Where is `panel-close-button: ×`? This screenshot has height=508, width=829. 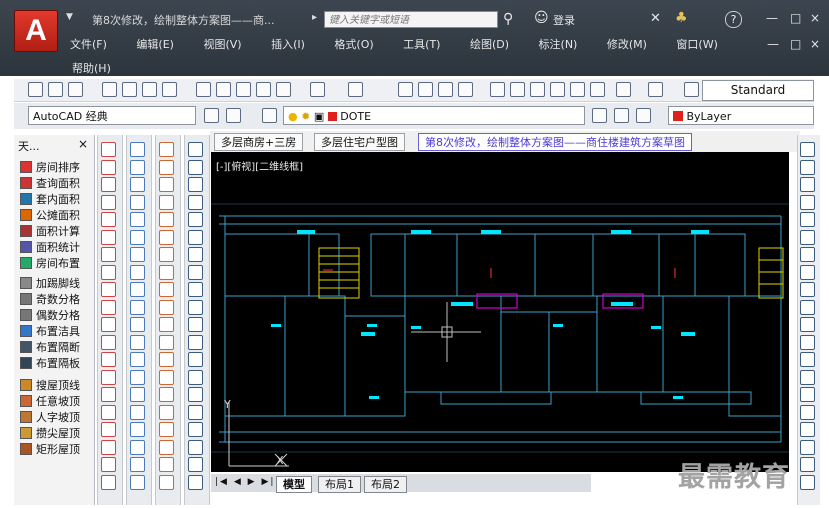 panel-close-button: × is located at coordinates (83, 144).